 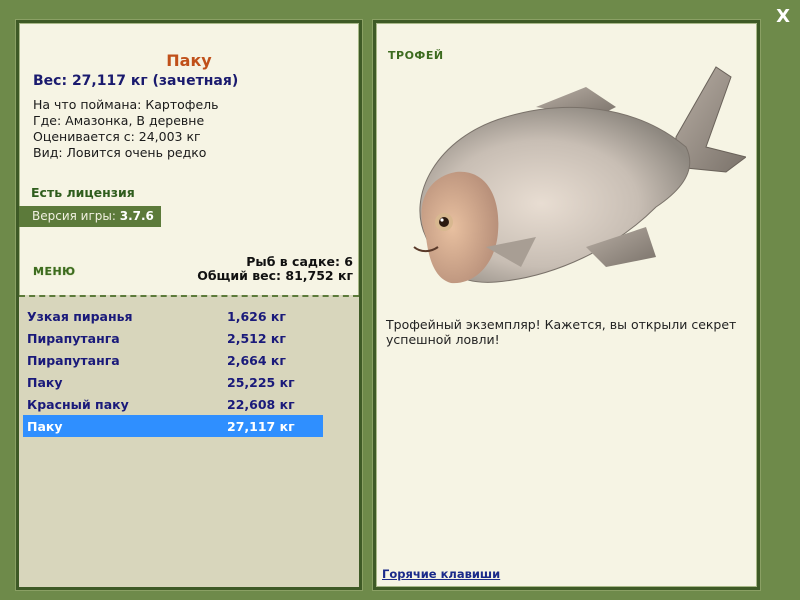 I want to click on catch-row: Паку 25,225 кг, so click(x=173, y=382).